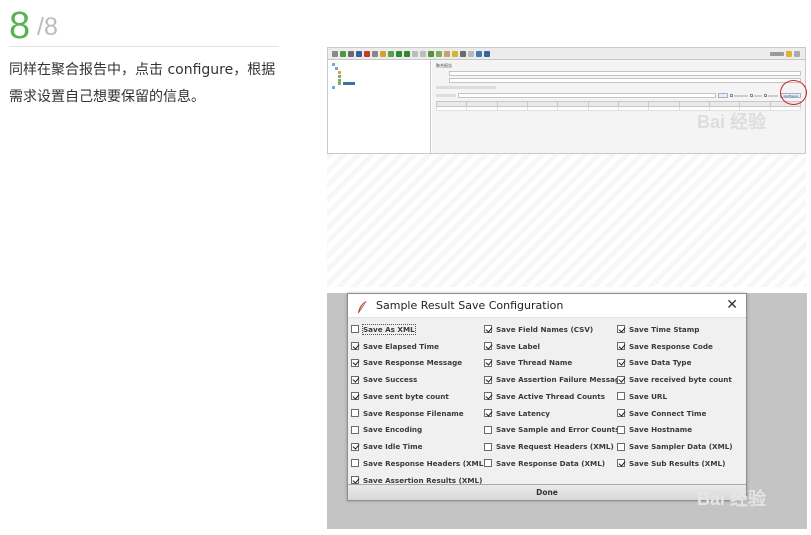 This screenshot has height=535, width=811. What do you see at coordinates (566, 54) in the screenshot?
I see `jmeter-toolbar` at bounding box center [566, 54].